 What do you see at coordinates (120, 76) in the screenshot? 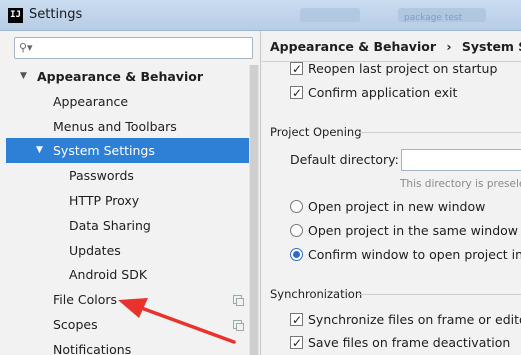
I see `sidebar-item-label: Appearance & Behavior` at bounding box center [120, 76].